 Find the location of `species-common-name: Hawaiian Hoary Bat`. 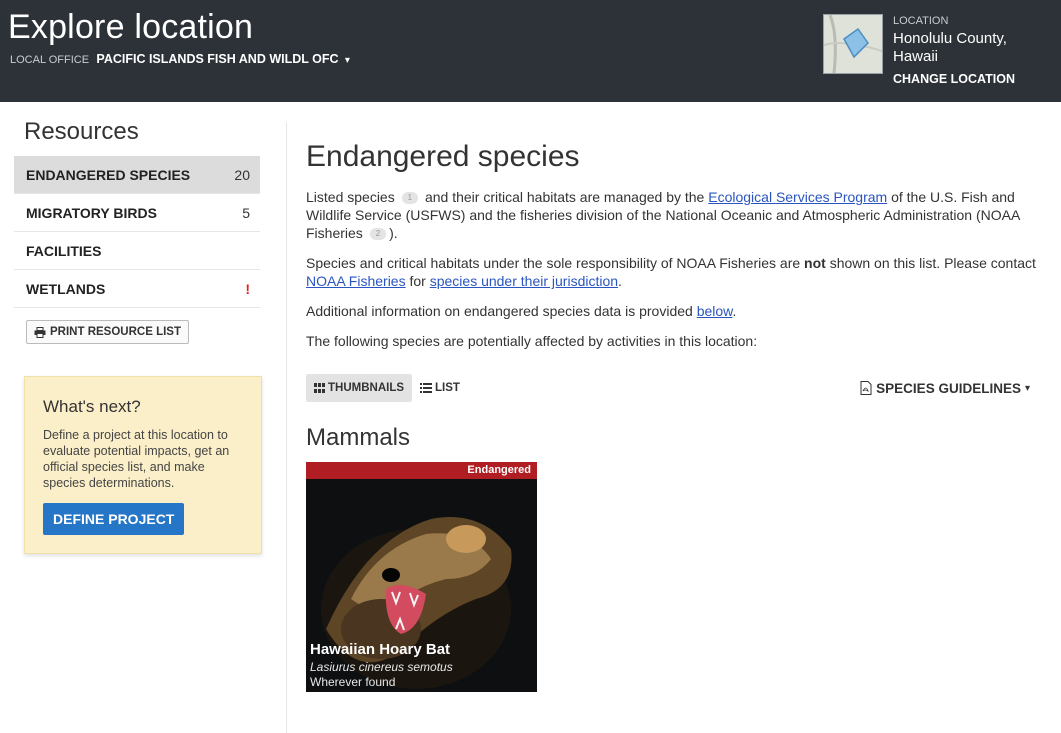

species-common-name: Hawaiian Hoary Bat is located at coordinates (380, 649).